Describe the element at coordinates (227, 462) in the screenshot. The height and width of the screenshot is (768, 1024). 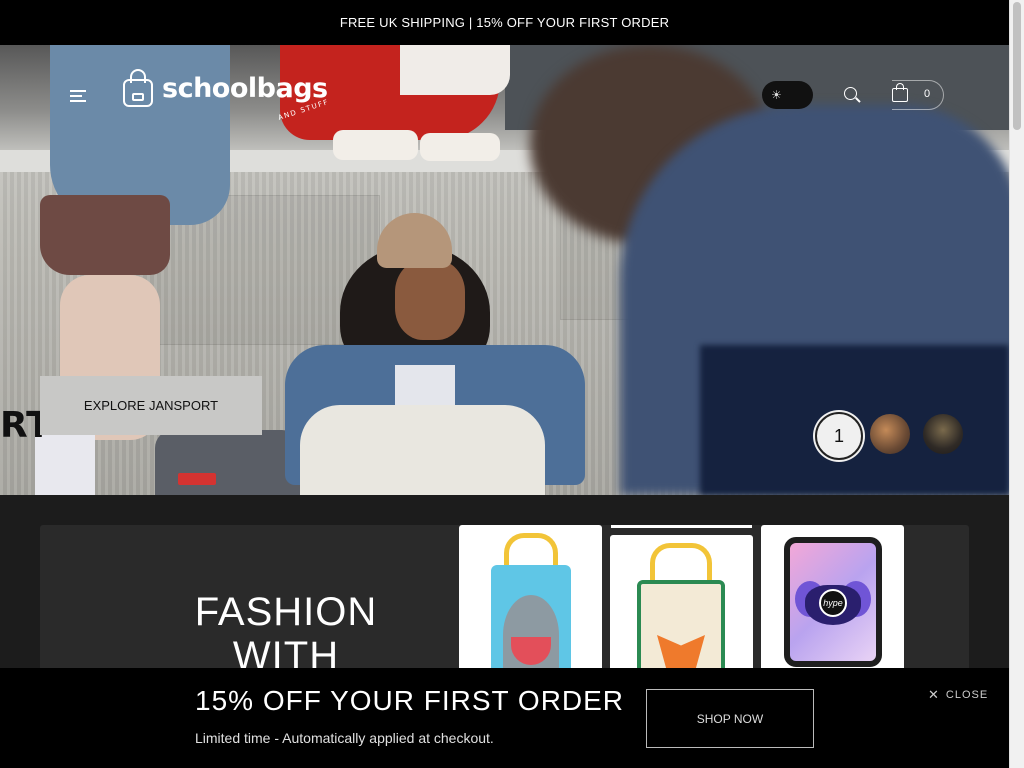
I see `hero-backpack` at that location.